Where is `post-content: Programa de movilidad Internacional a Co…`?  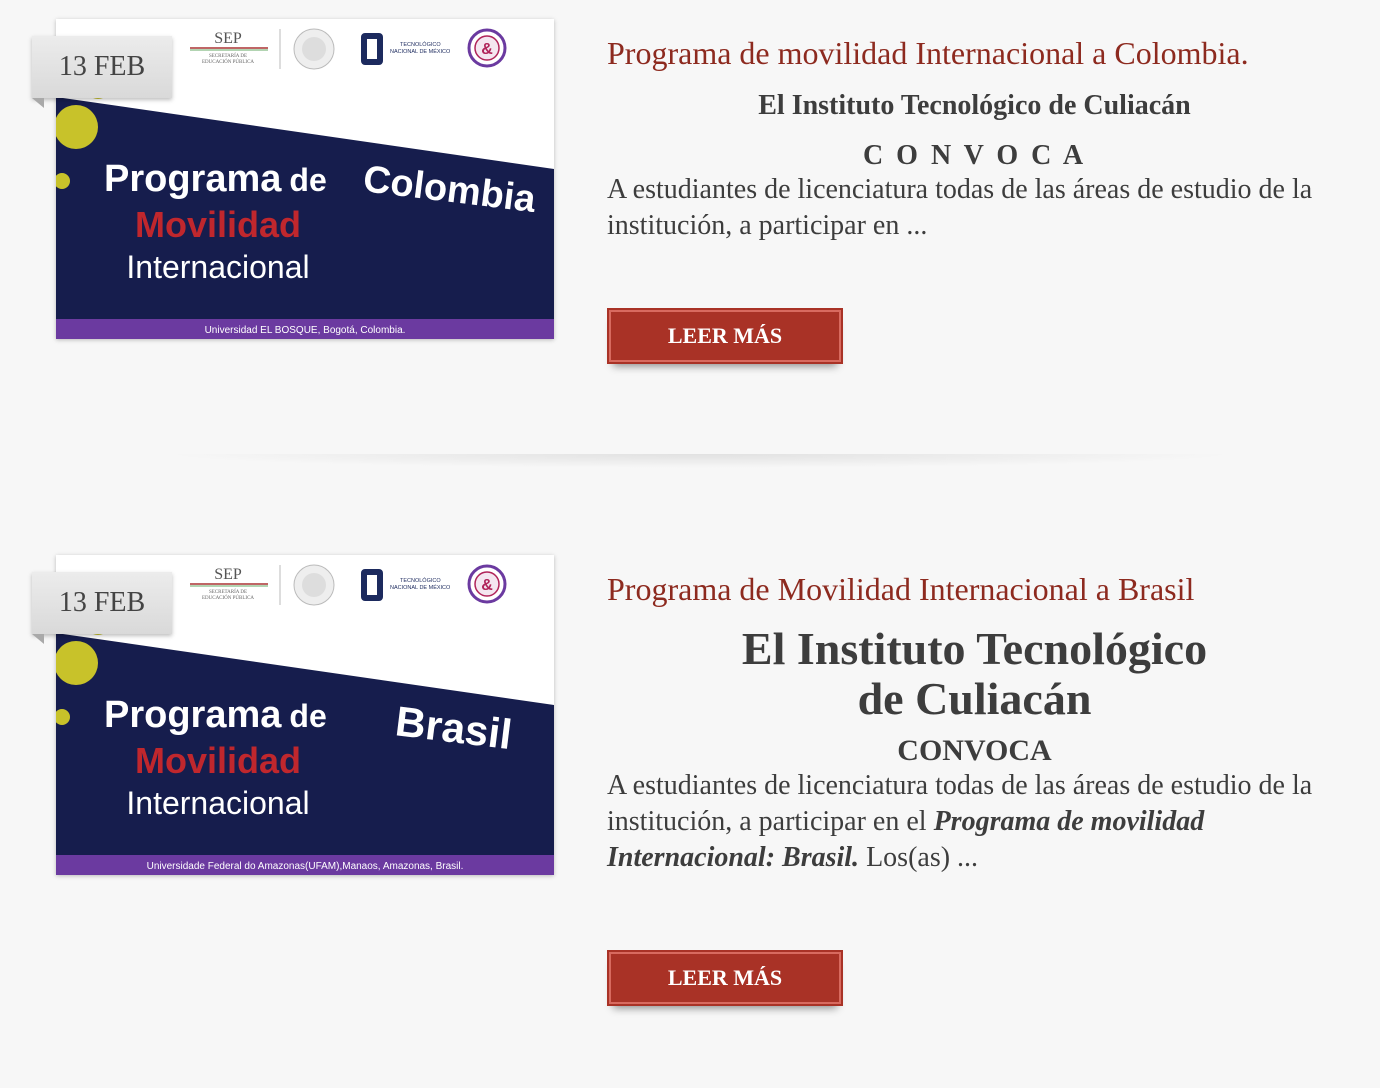 post-content: Programa de movilidad Internacional a Co… is located at coordinates (974, 139).